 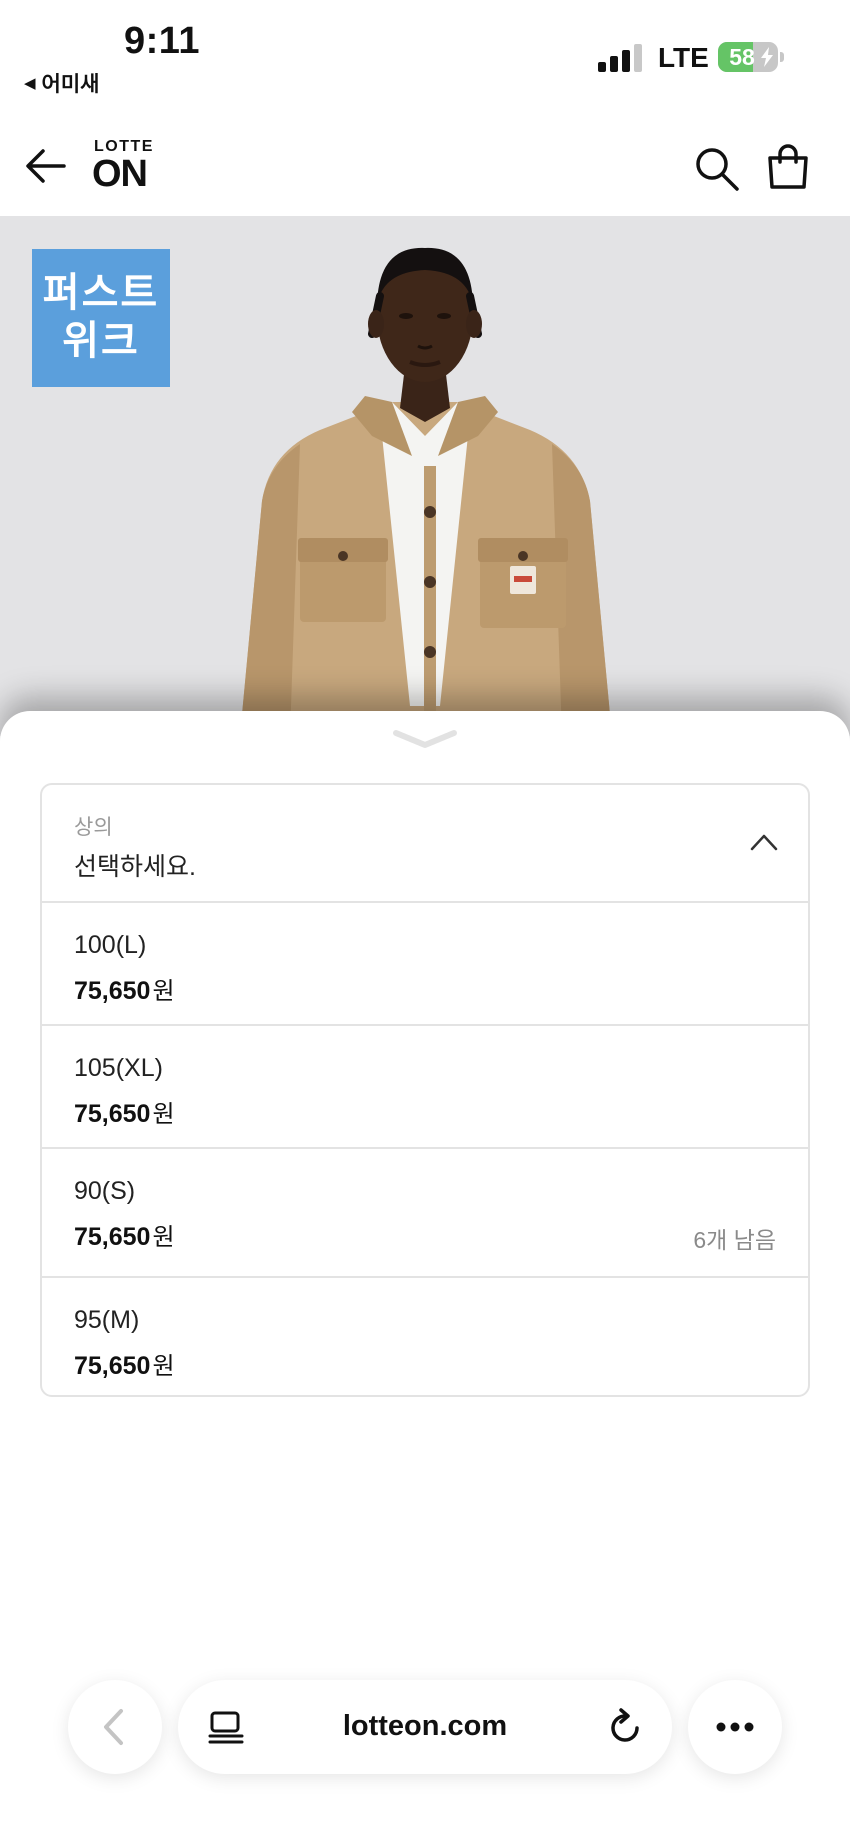 I want to click on address-bar: lotteon.com, so click(x=425, y=1727).